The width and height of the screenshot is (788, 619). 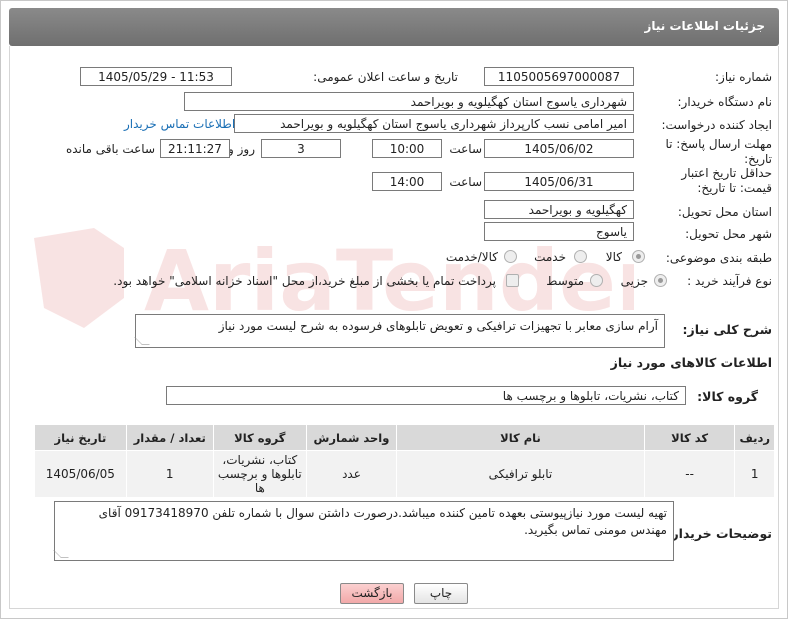 What do you see at coordinates (407, 148) in the screenshot?
I see `reply-time-field: 10:00` at bounding box center [407, 148].